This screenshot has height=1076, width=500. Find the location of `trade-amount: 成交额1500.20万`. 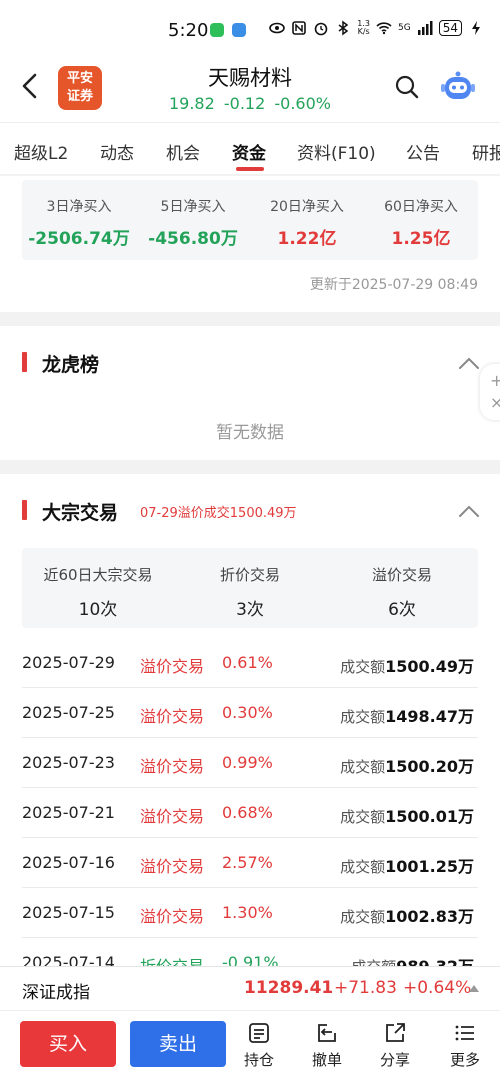

trade-amount: 成交额1500.20万 is located at coordinates (407, 765).